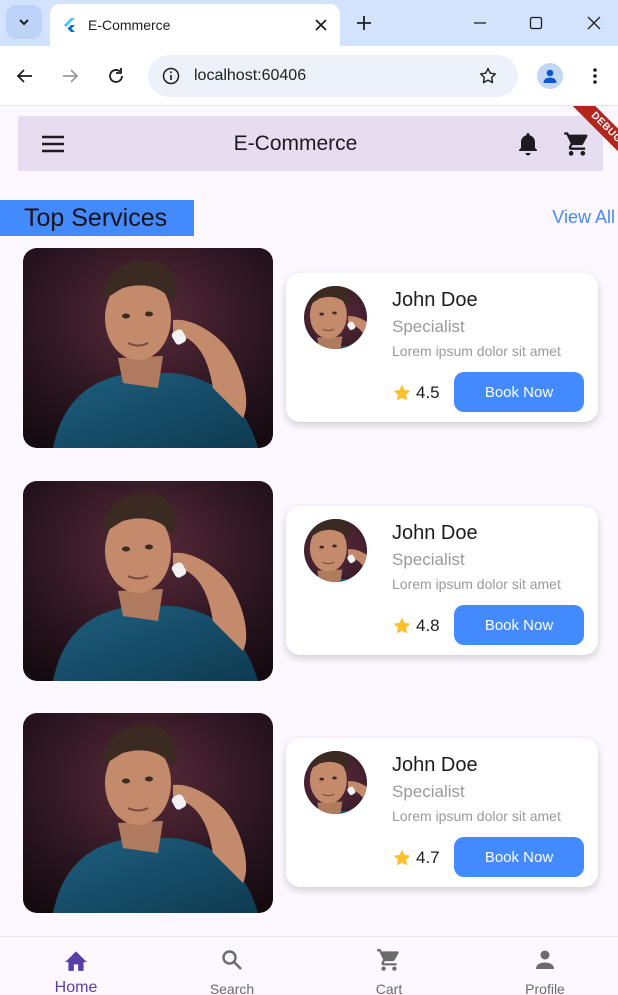  I want to click on close-window-icon, so click(594, 23).